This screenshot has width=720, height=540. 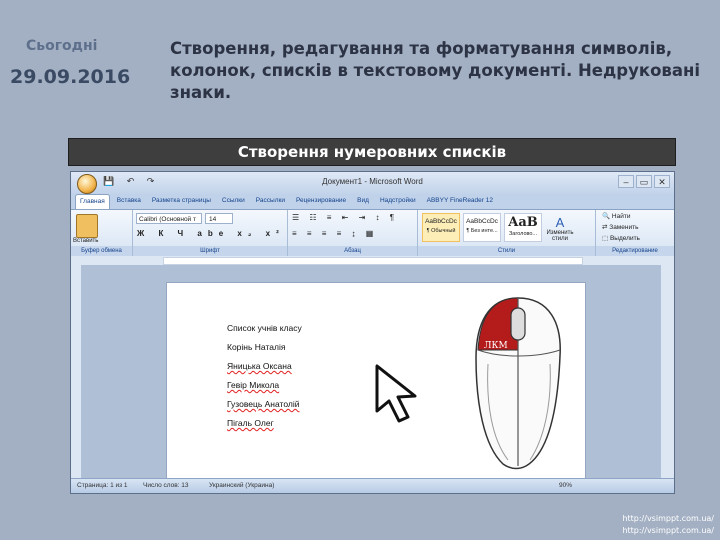 What do you see at coordinates (256, 347) in the screenshot?
I see `document-line: Корінь Наталія` at bounding box center [256, 347].